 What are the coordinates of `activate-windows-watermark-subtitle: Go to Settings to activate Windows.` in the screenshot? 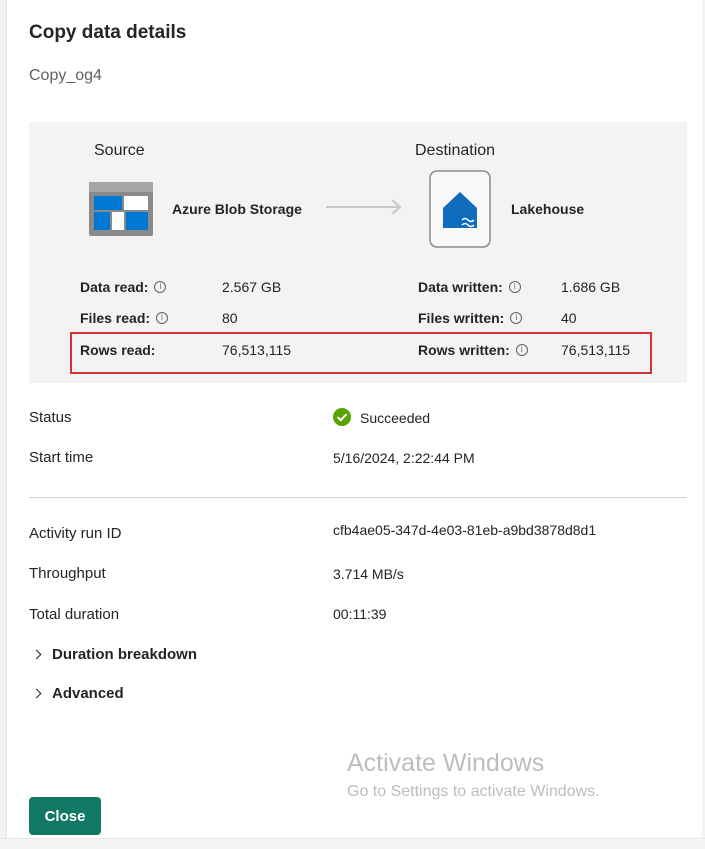 It's located at (473, 791).